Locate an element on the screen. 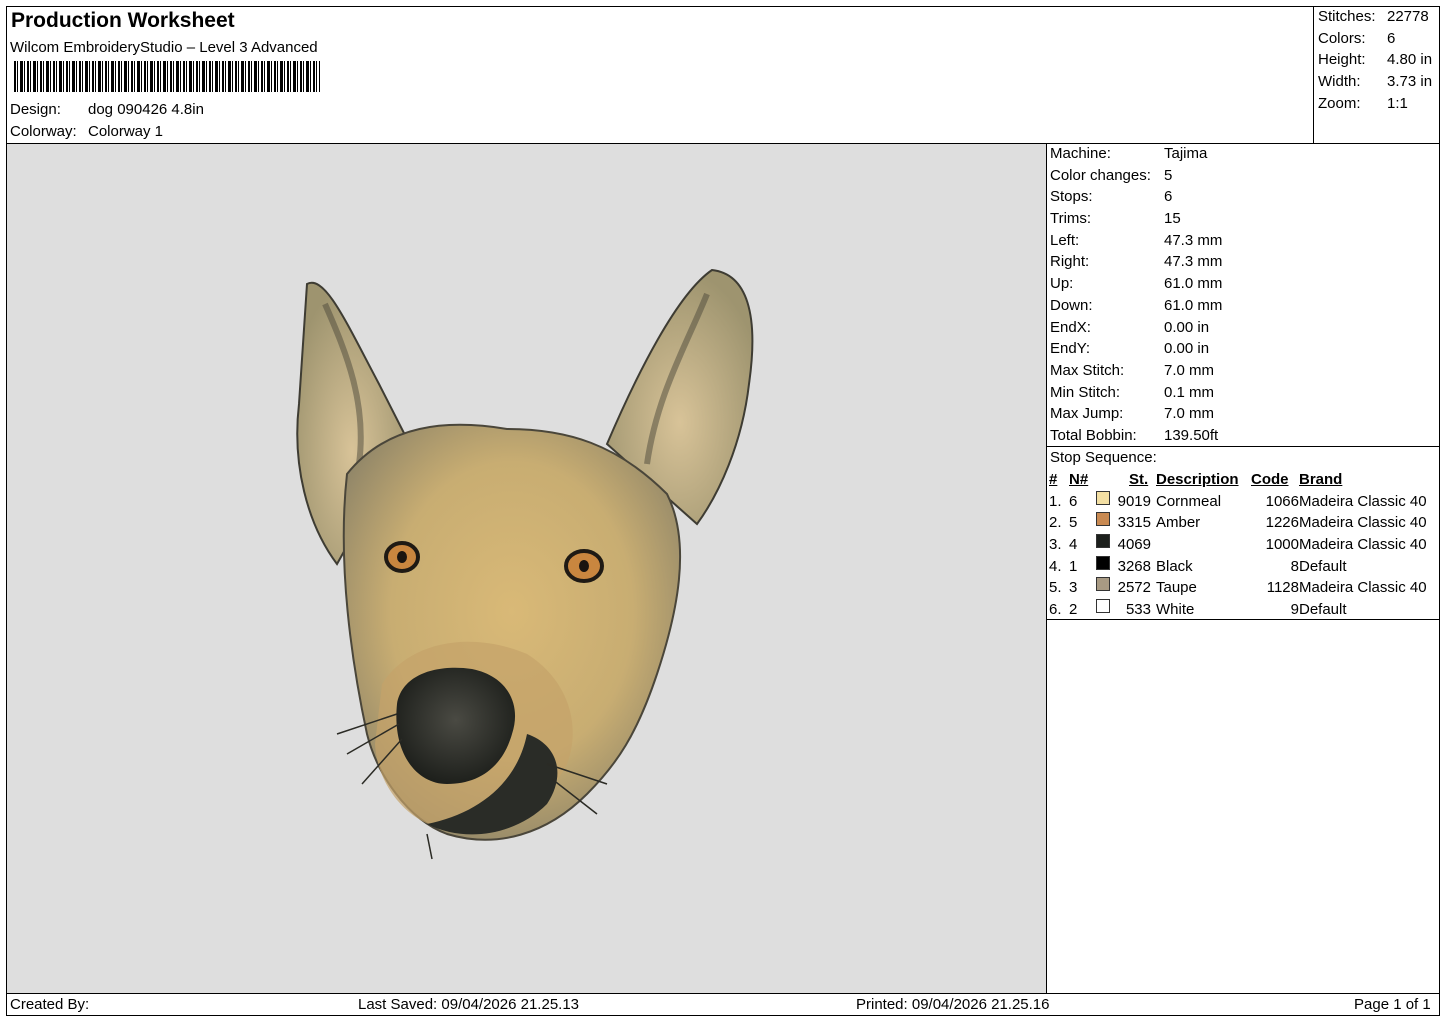 This screenshot has height=1021, width=1445. summary-row: Stitches: 22778 is located at coordinates (1378, 17).